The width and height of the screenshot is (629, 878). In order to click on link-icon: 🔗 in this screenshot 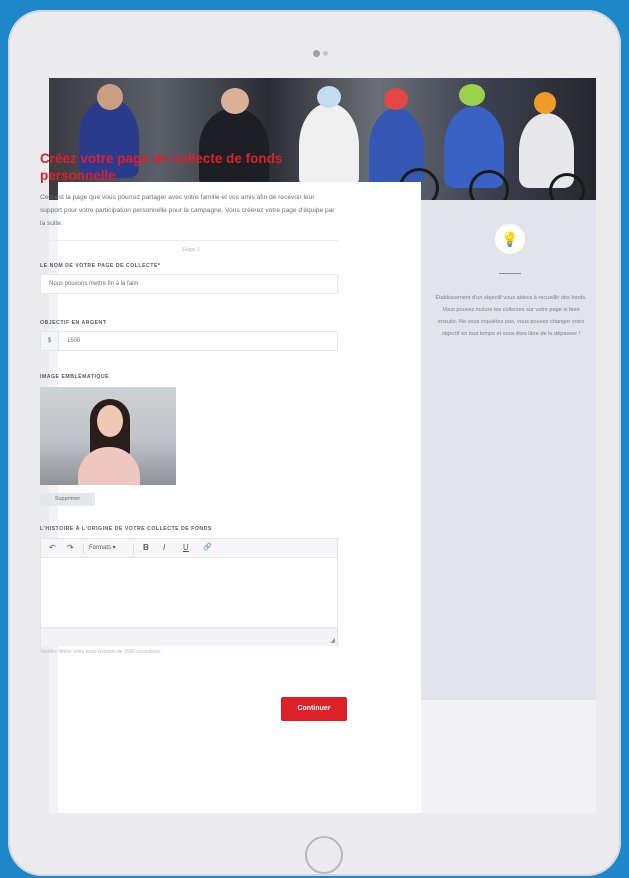, I will do `click(207, 547)`.